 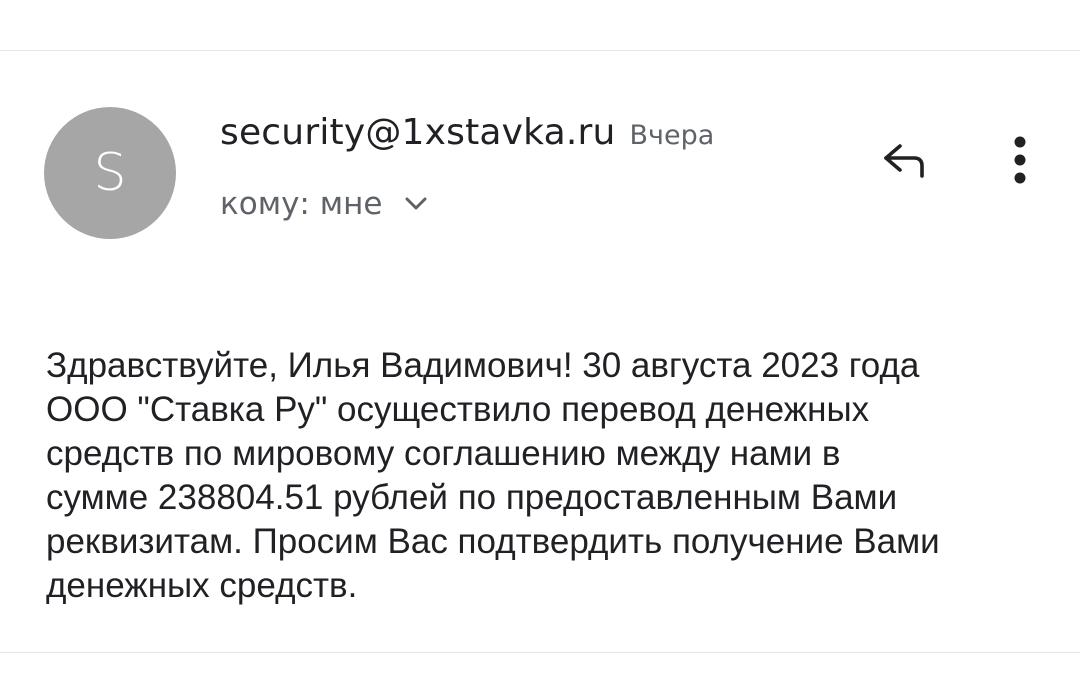 What do you see at coordinates (418, 132) in the screenshot?
I see `sender-address: security@1xstavka.ru` at bounding box center [418, 132].